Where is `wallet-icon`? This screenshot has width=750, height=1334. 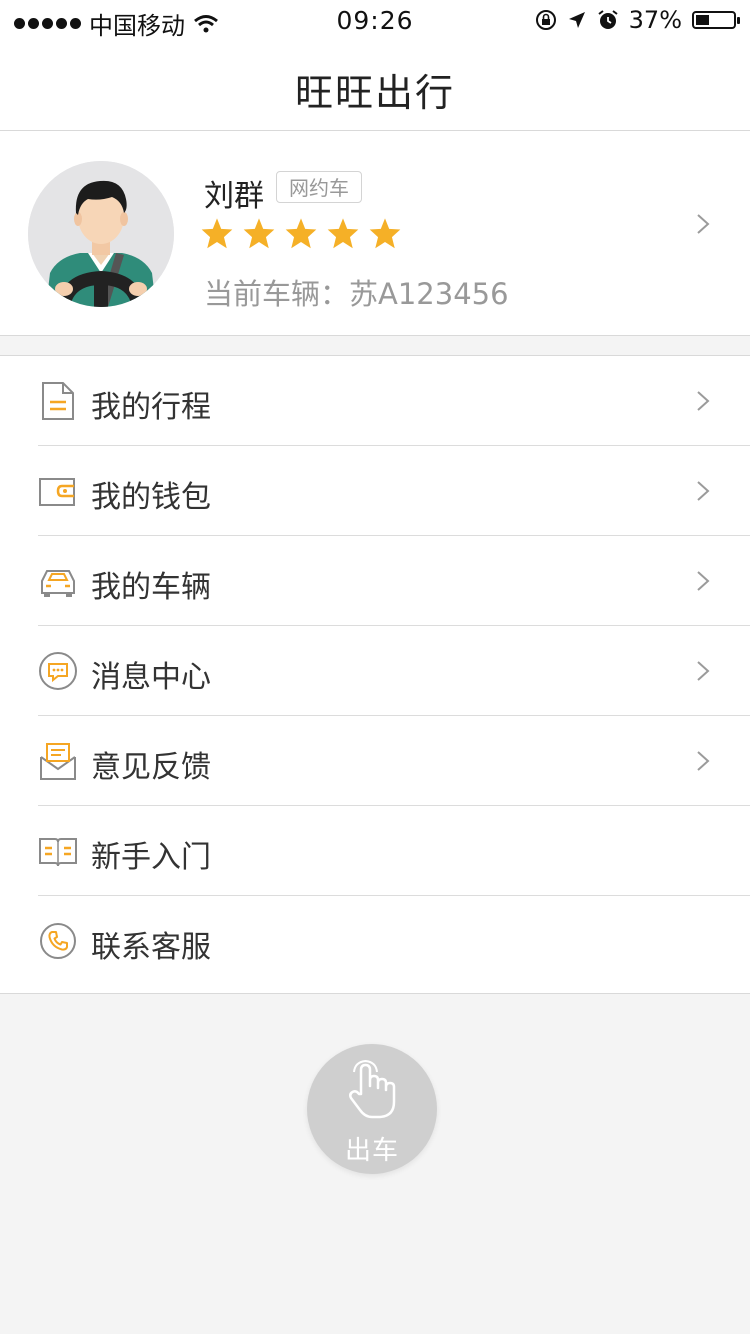 wallet-icon is located at coordinates (57, 492).